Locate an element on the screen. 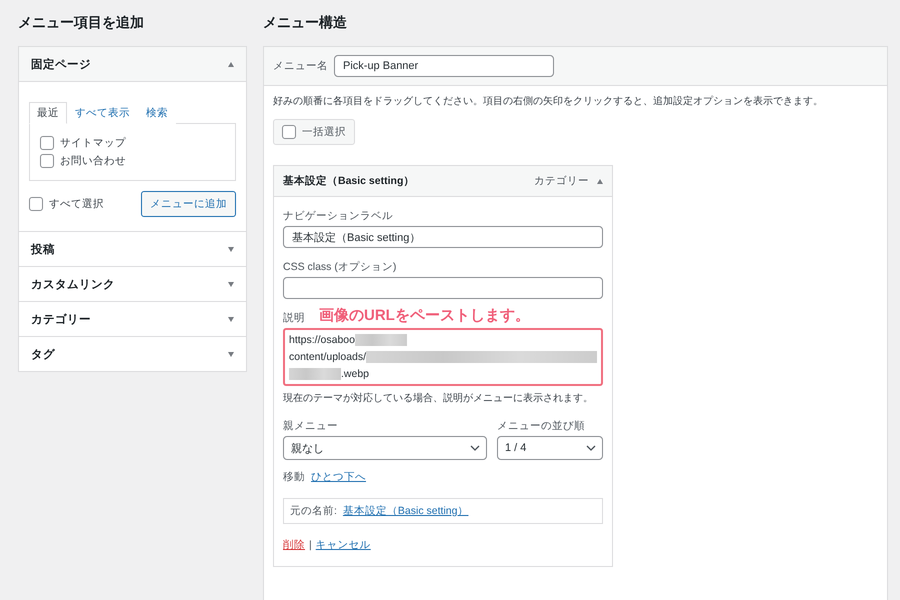 Image resolution: width=900 pixels, height=600 pixels. add-to-menu-button: メニューに追加 is located at coordinates (188, 204).